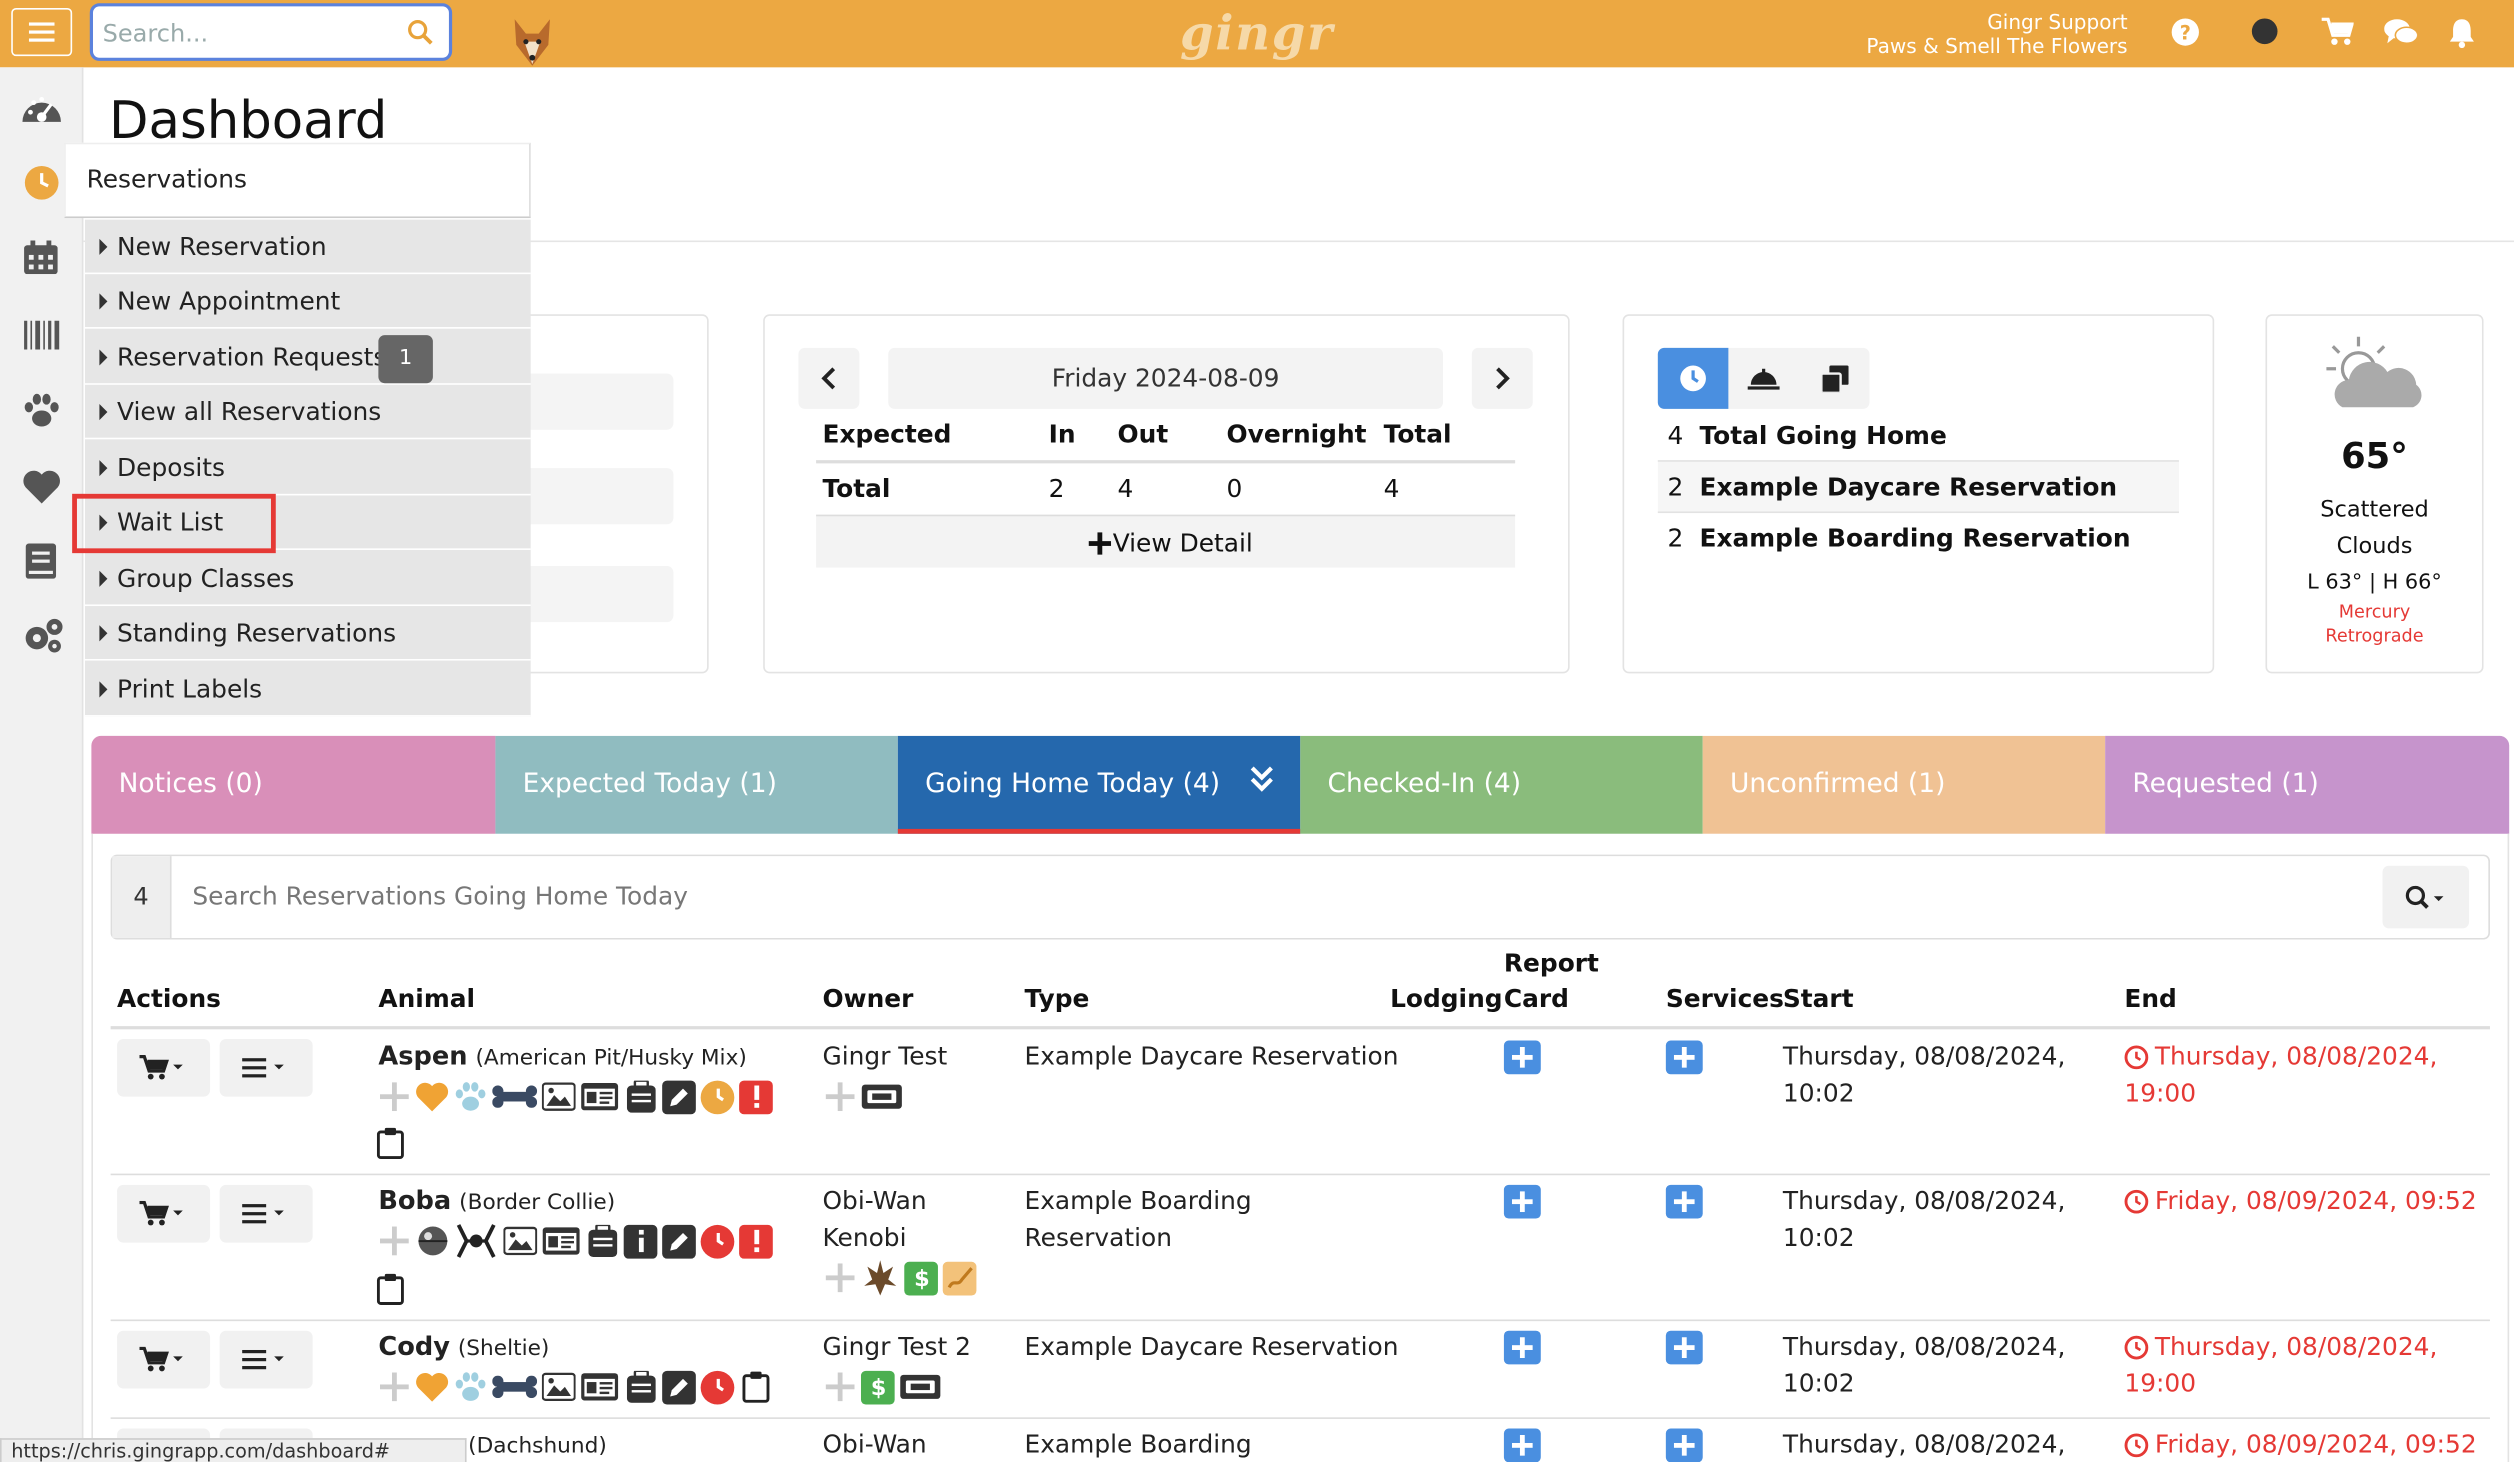 This screenshot has height=1462, width=2514. I want to click on chat-icon, so click(2401, 32).